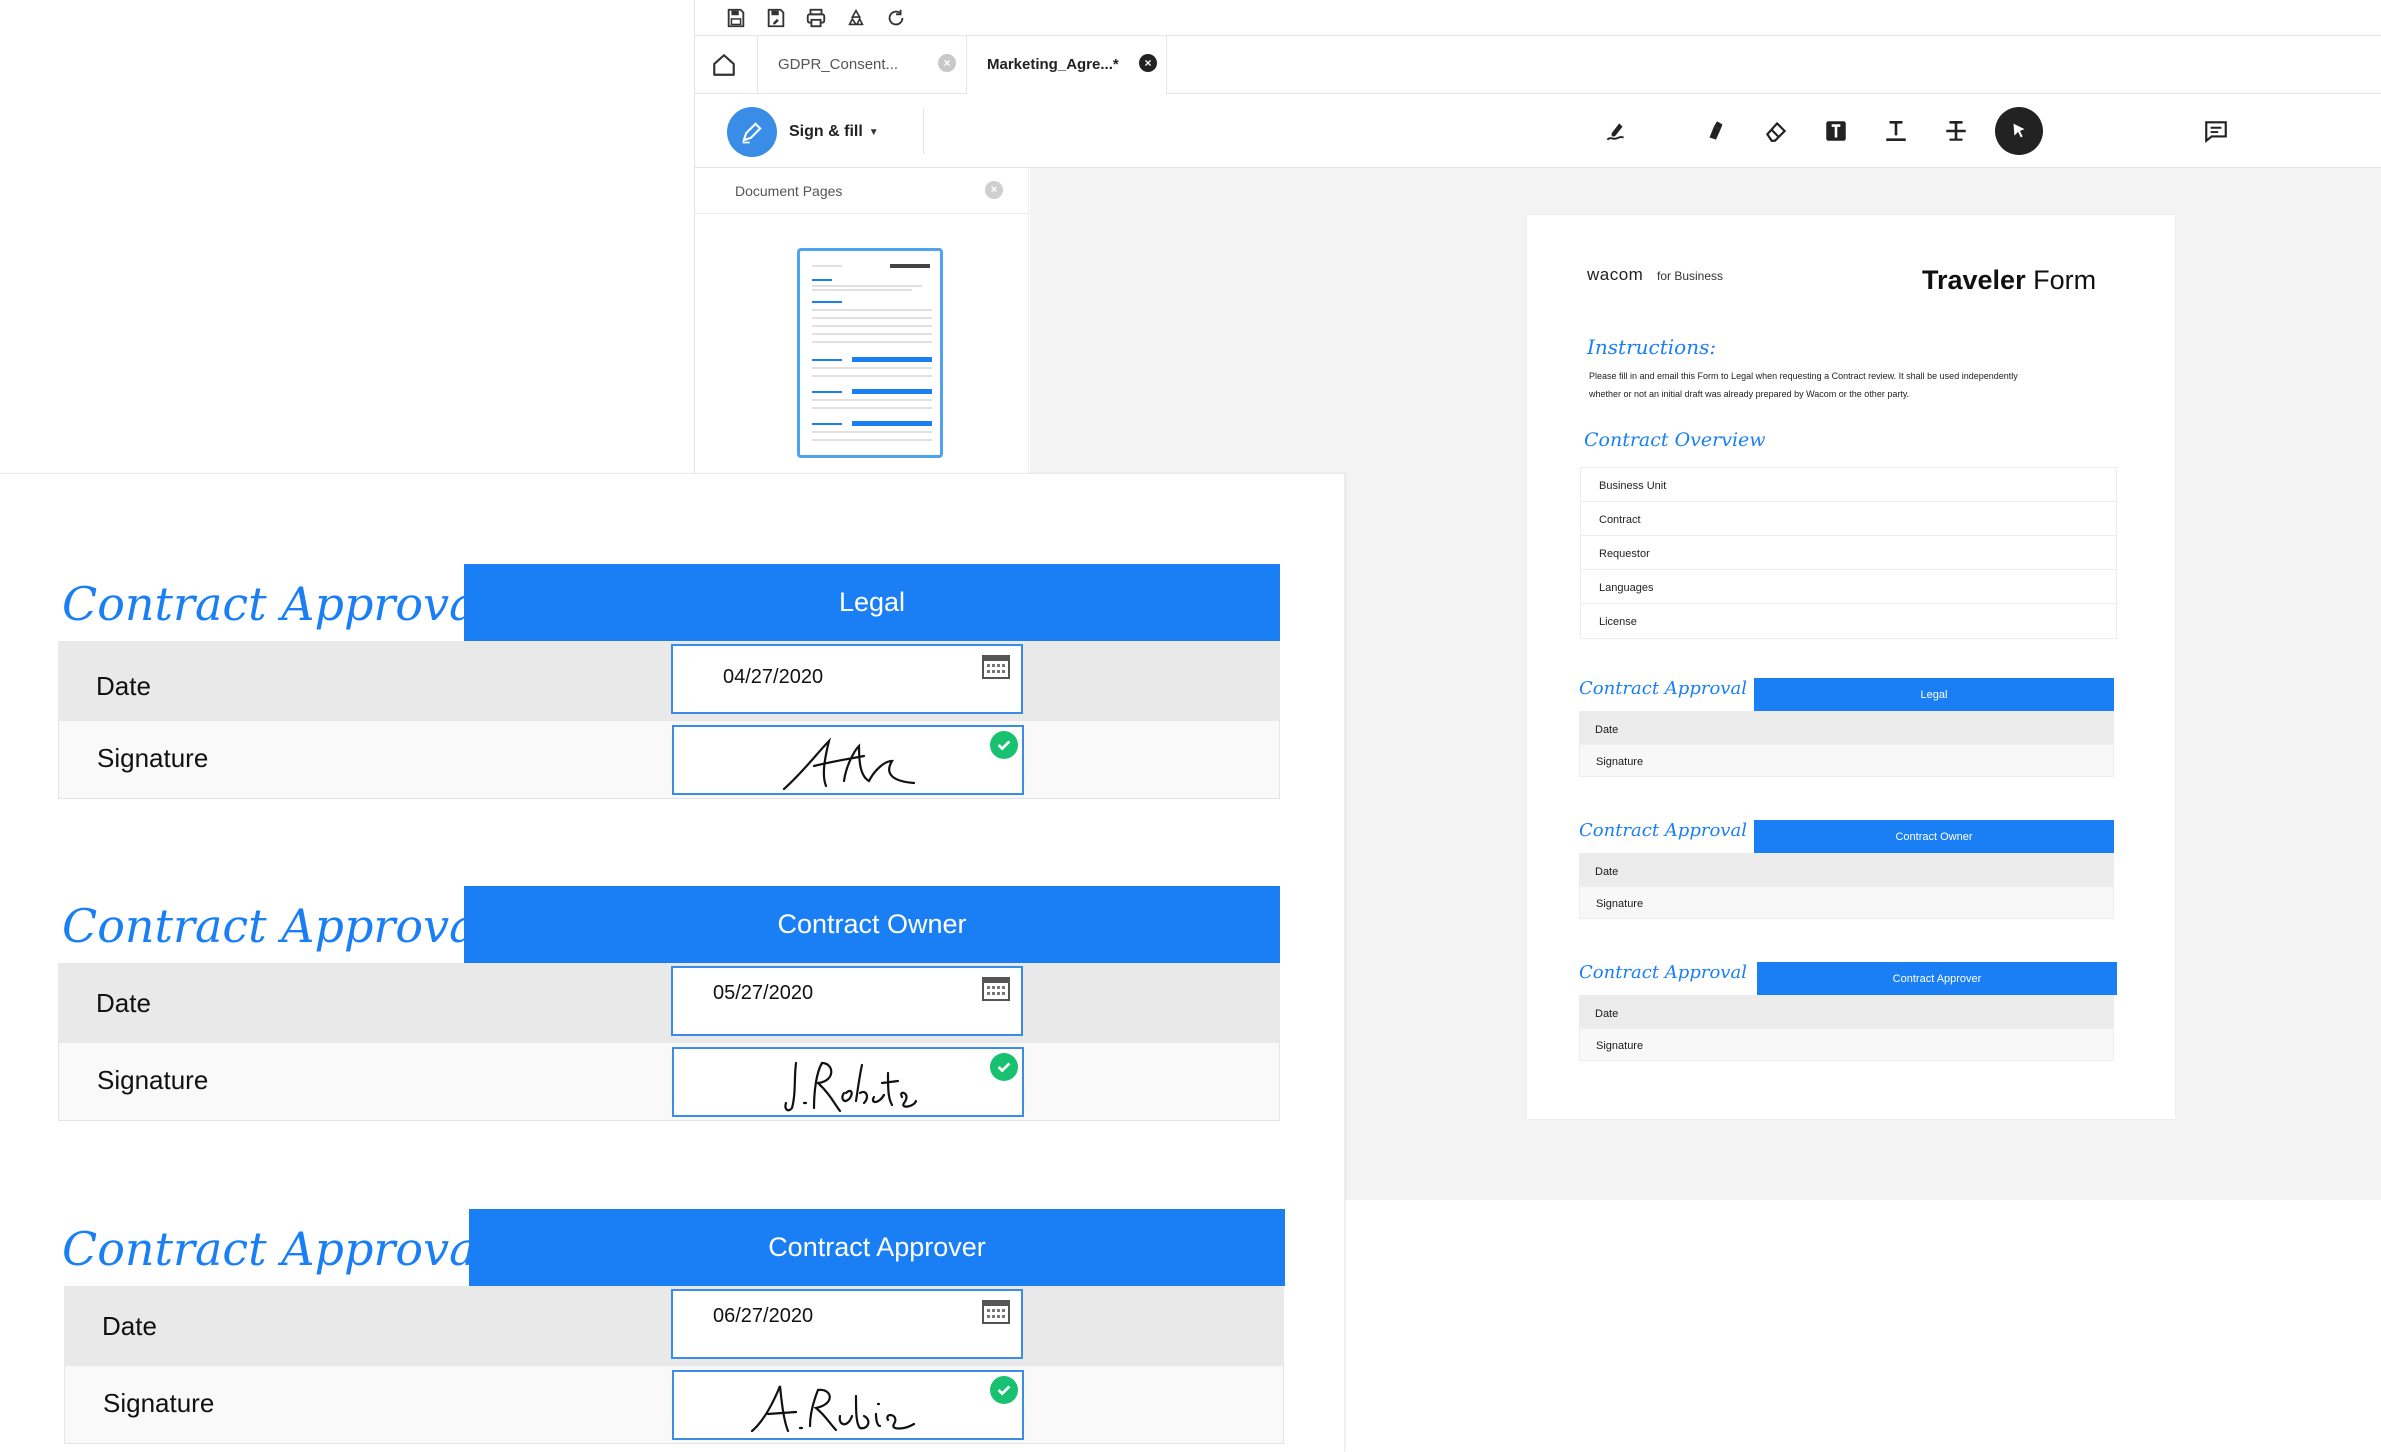 The image size is (2381, 1452). I want to click on date-value: 05/27/2020, so click(763, 993).